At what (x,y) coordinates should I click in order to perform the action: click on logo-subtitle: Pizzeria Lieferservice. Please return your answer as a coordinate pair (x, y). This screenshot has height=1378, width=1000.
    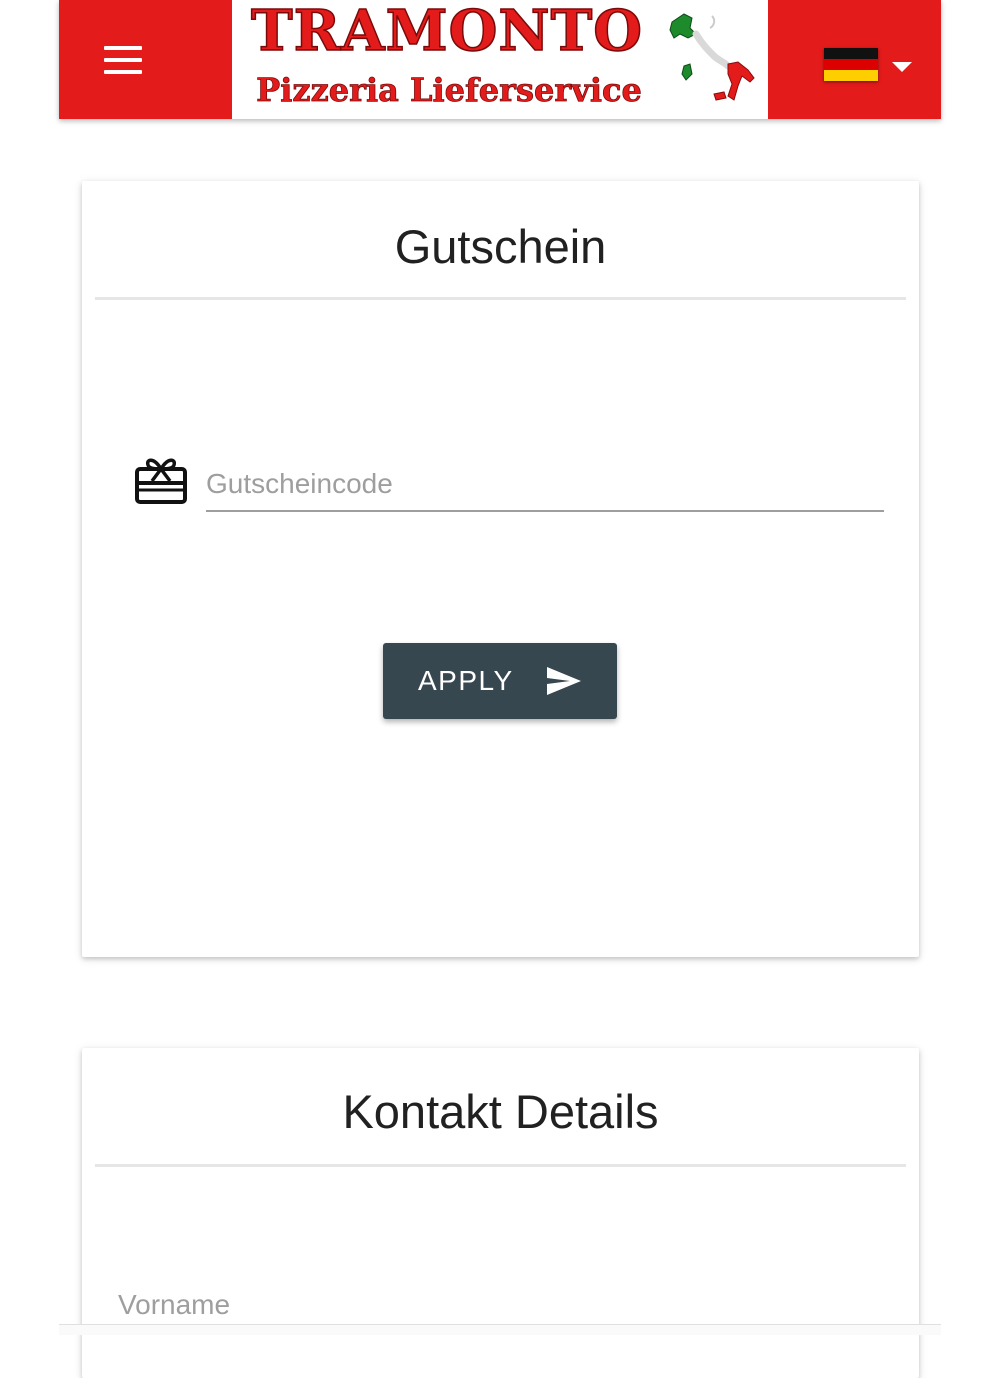
    Looking at the image, I should click on (449, 90).